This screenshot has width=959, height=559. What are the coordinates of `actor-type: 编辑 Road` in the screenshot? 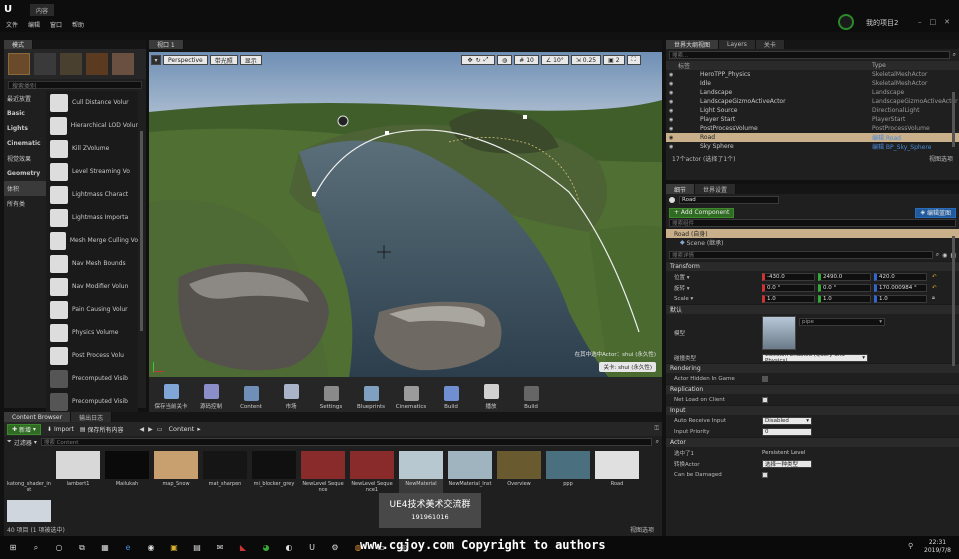 It's located at (886, 137).